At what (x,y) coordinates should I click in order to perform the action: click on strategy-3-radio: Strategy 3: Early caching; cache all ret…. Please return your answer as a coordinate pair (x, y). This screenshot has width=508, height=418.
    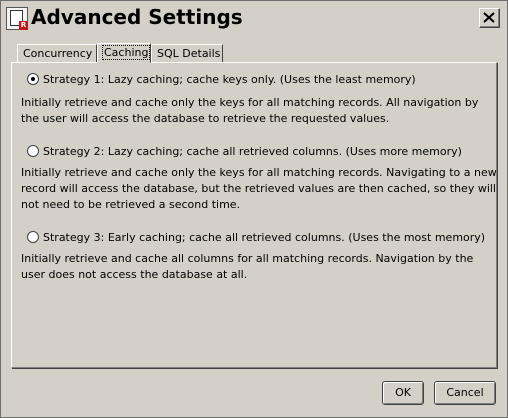
    Looking at the image, I should click on (256, 237).